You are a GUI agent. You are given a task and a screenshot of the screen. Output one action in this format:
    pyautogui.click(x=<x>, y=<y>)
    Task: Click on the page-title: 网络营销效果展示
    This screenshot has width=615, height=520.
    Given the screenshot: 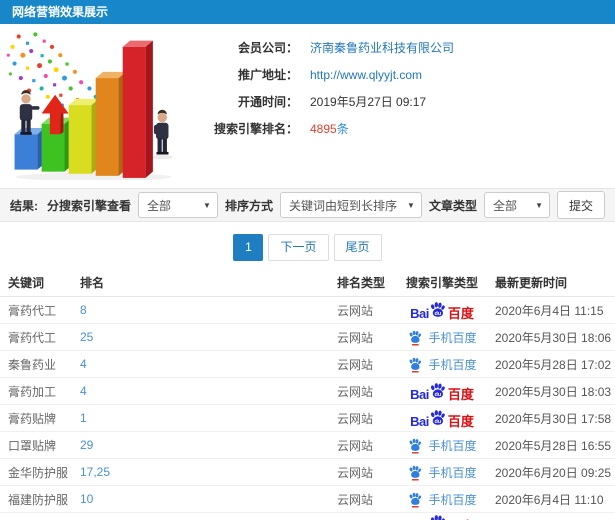 What is the action you would take?
    pyautogui.click(x=60, y=12)
    